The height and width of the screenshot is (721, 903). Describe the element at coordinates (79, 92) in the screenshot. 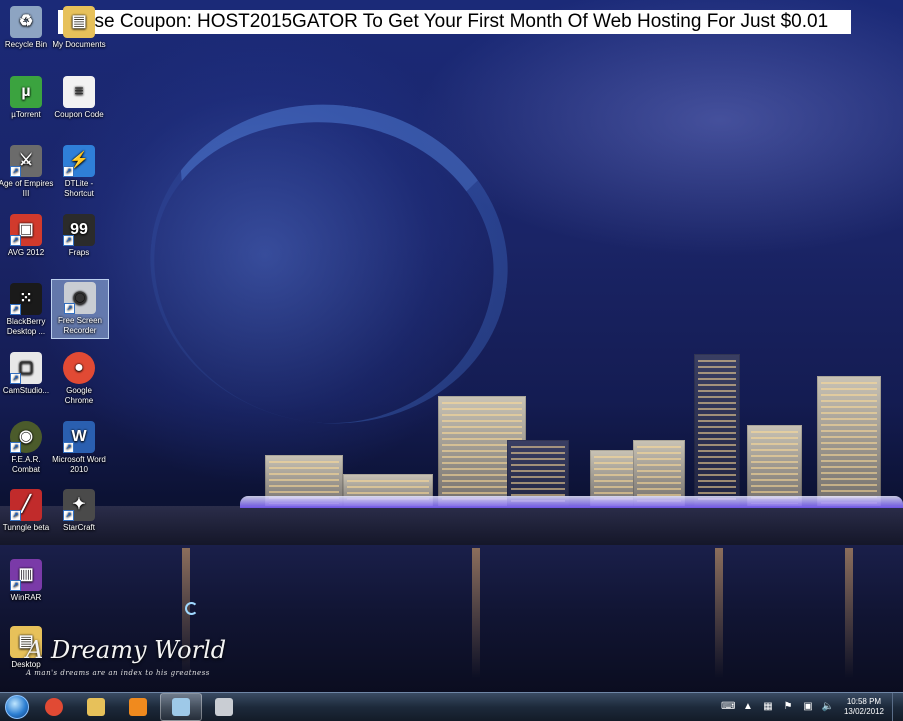

I see `text-document-icon: ≡` at that location.